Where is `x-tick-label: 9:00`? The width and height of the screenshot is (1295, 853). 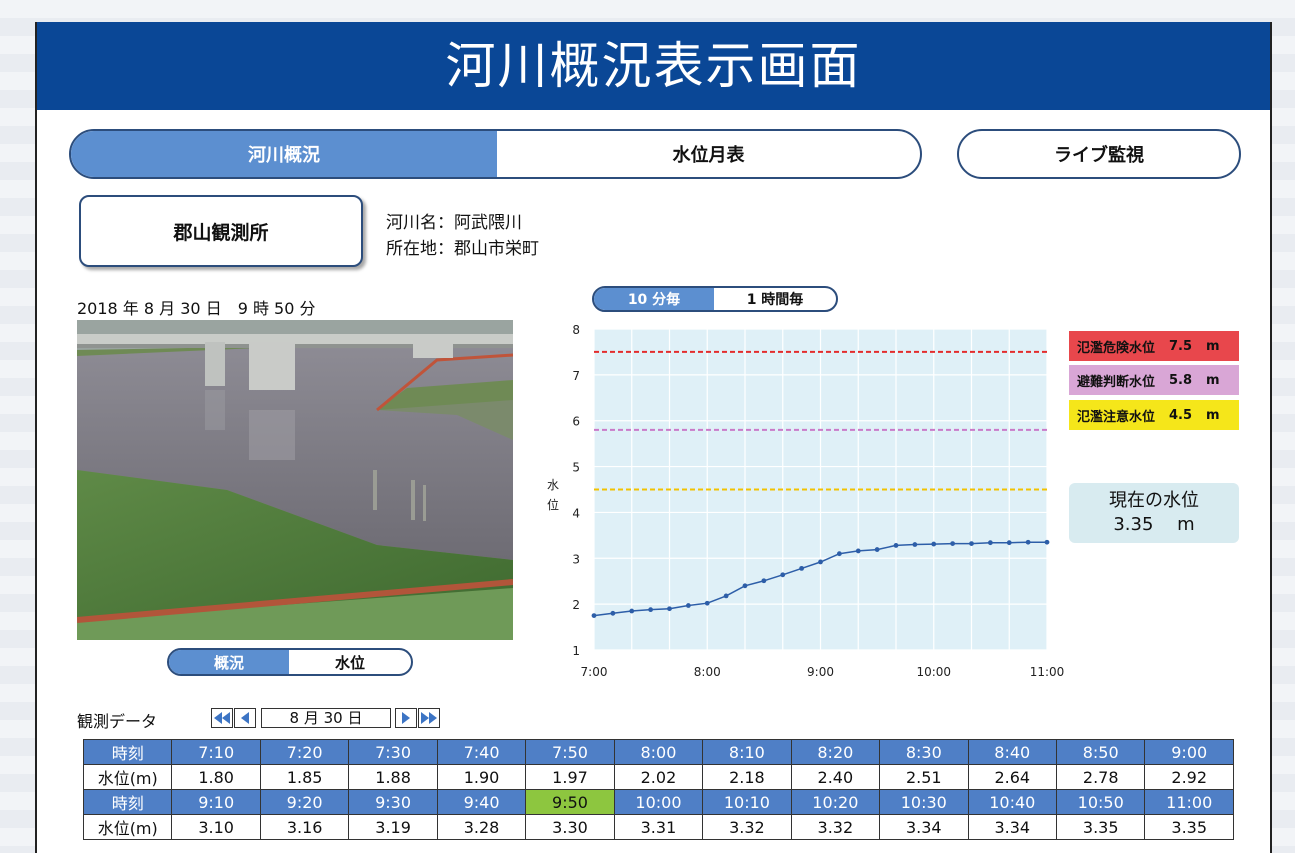
x-tick-label: 9:00 is located at coordinates (820, 672).